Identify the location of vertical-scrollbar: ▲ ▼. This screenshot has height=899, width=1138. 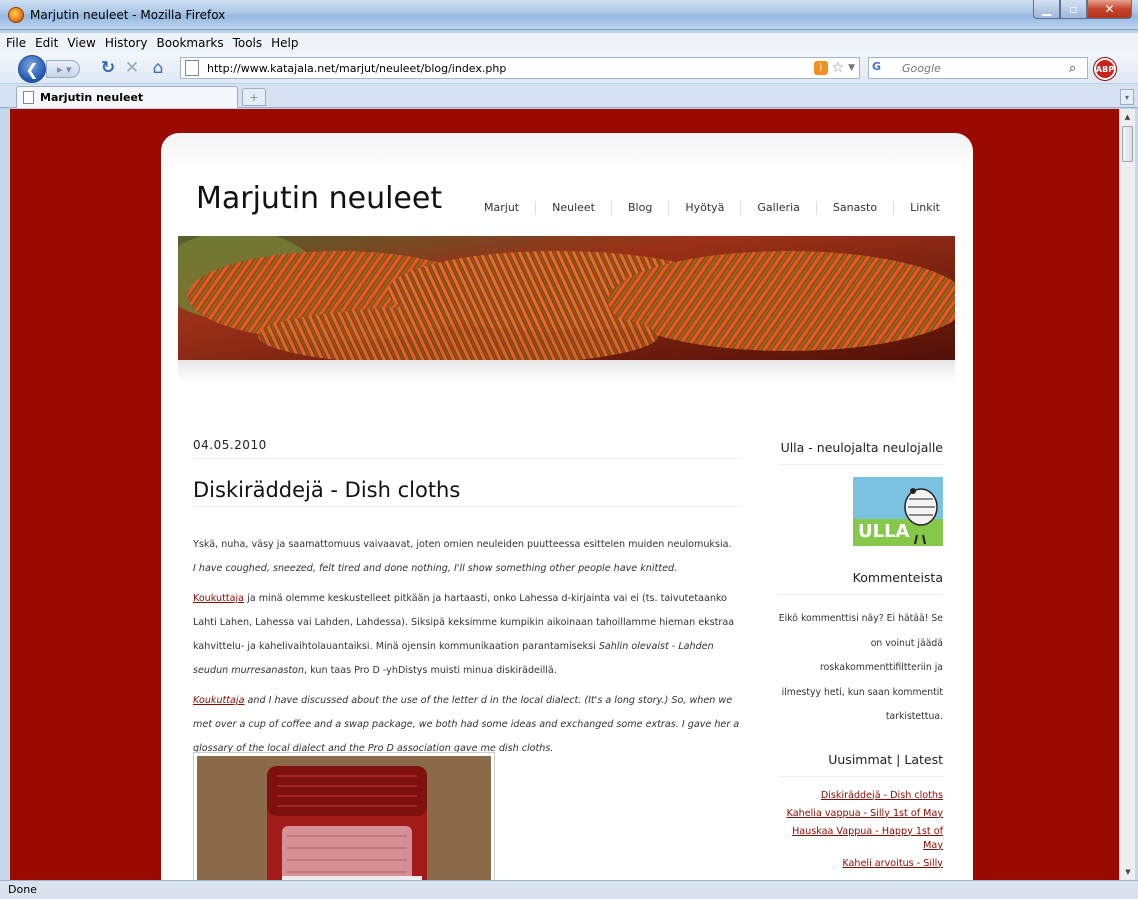
(1127, 494).